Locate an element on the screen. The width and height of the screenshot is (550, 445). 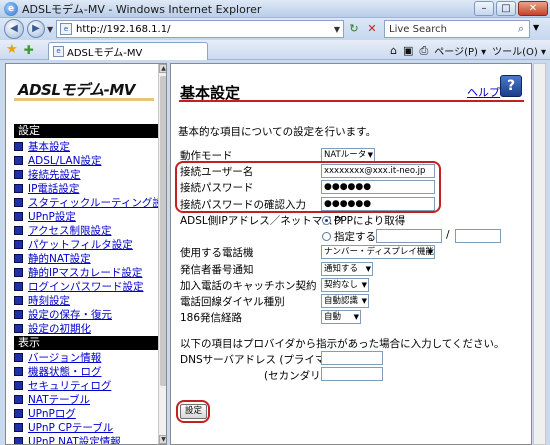
caller-id-select: 通知する ▼ is located at coordinates (347, 269).